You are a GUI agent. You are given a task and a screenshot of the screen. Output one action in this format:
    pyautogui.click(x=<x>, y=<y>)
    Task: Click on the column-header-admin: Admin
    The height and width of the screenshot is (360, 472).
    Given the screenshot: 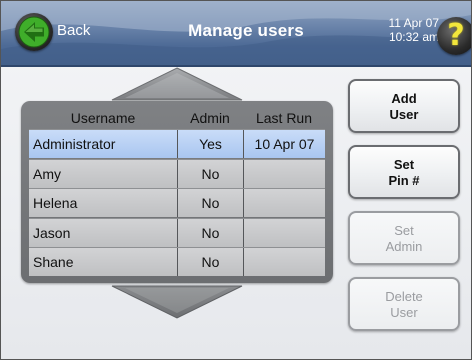 What is the action you would take?
    pyautogui.click(x=210, y=118)
    